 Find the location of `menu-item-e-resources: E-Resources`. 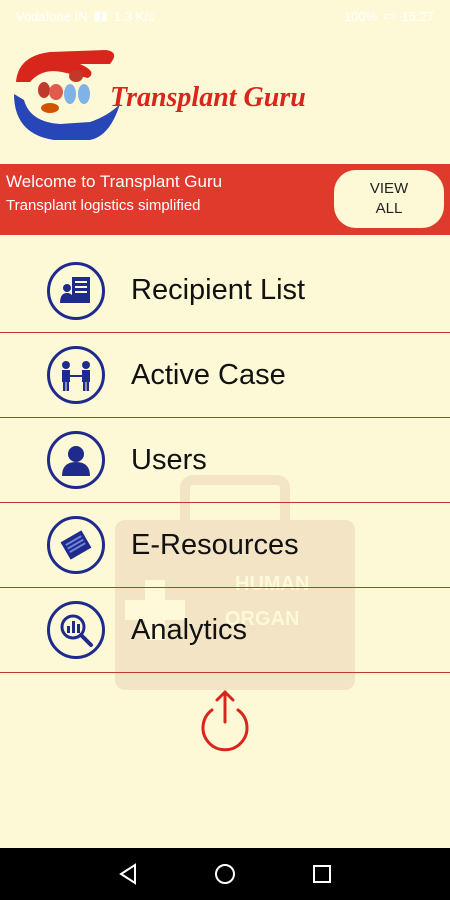

menu-item-e-resources: E-Resources is located at coordinates (225, 545).